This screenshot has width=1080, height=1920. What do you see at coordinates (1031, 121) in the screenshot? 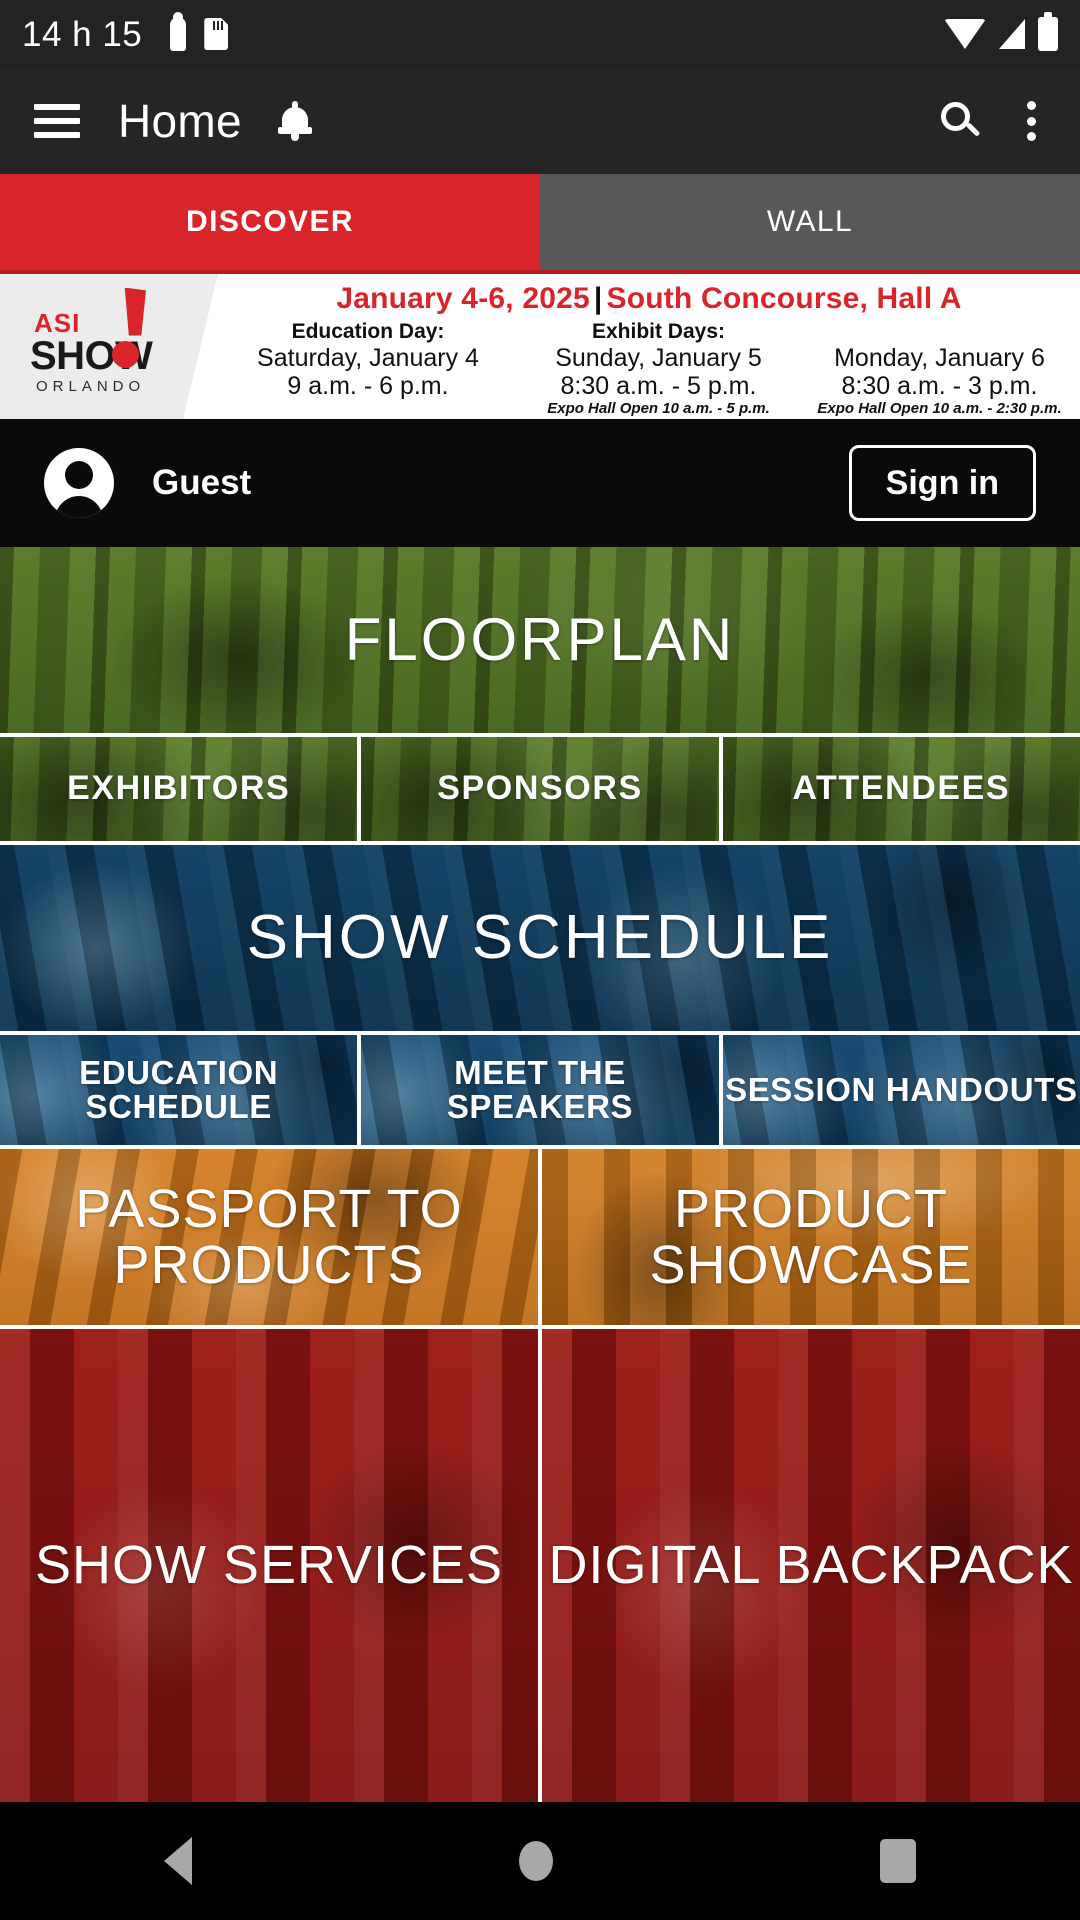
I see `overflow-menu-icon` at bounding box center [1031, 121].